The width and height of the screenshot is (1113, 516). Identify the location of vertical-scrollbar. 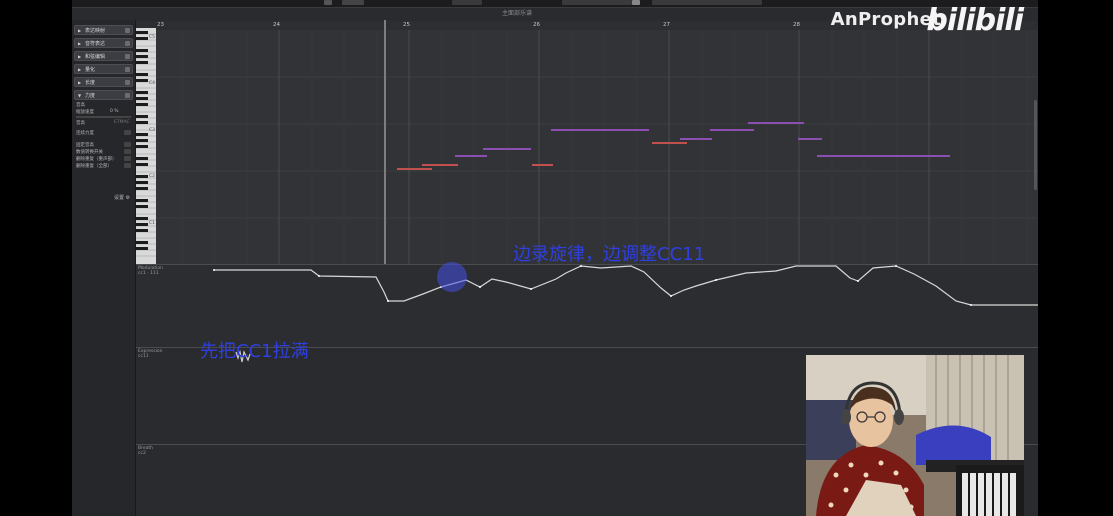
(1035, 145).